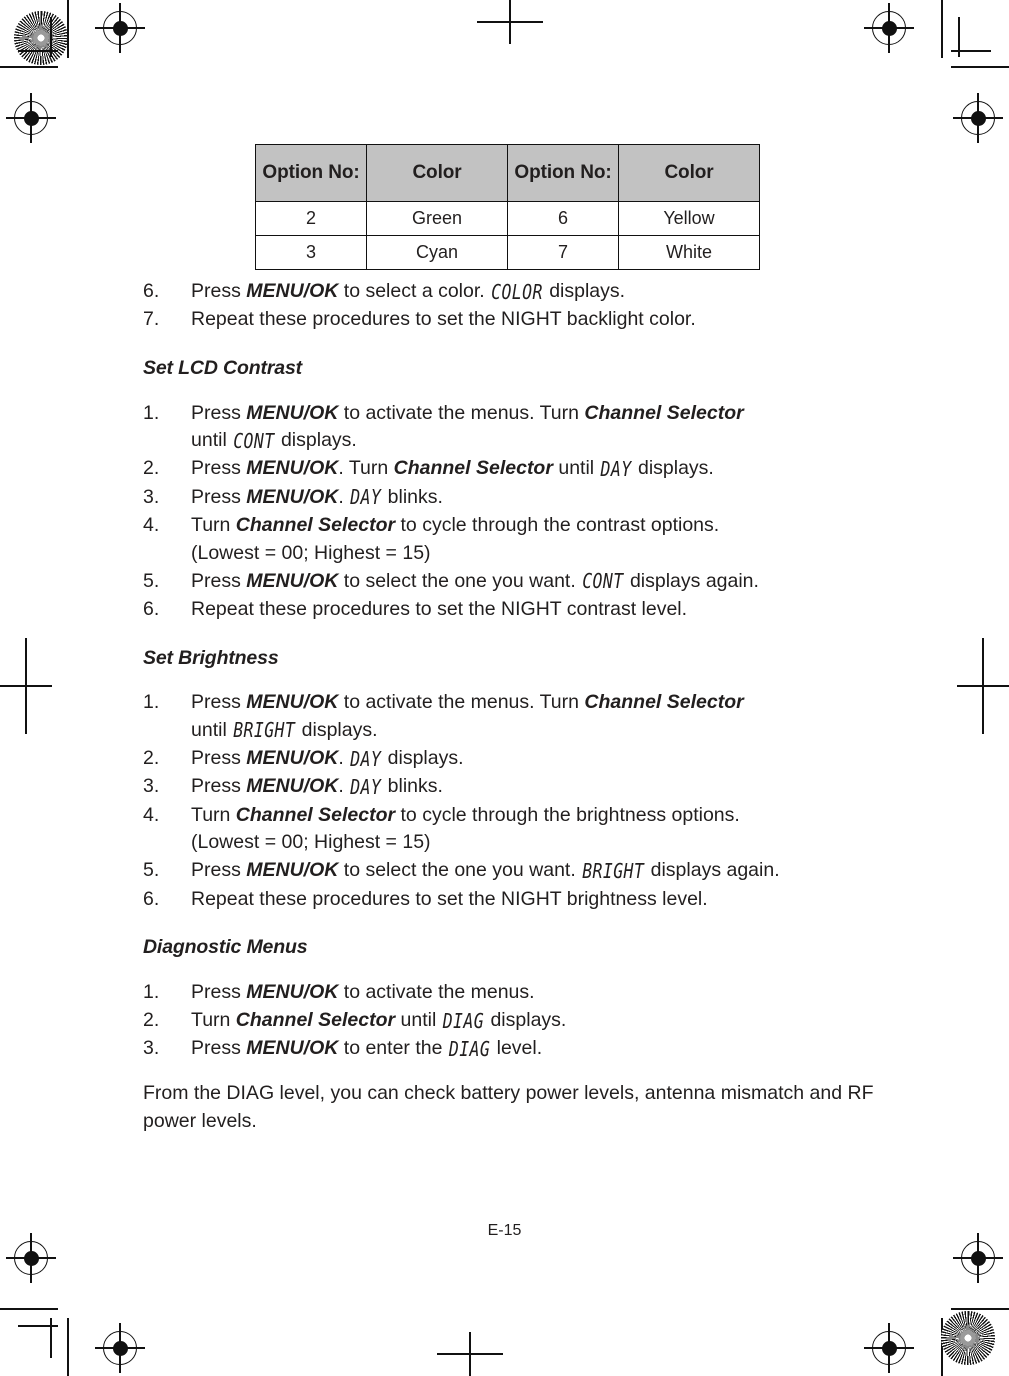  Describe the element at coordinates (689, 218) in the screenshot. I see `cell-color: Yellow` at that location.